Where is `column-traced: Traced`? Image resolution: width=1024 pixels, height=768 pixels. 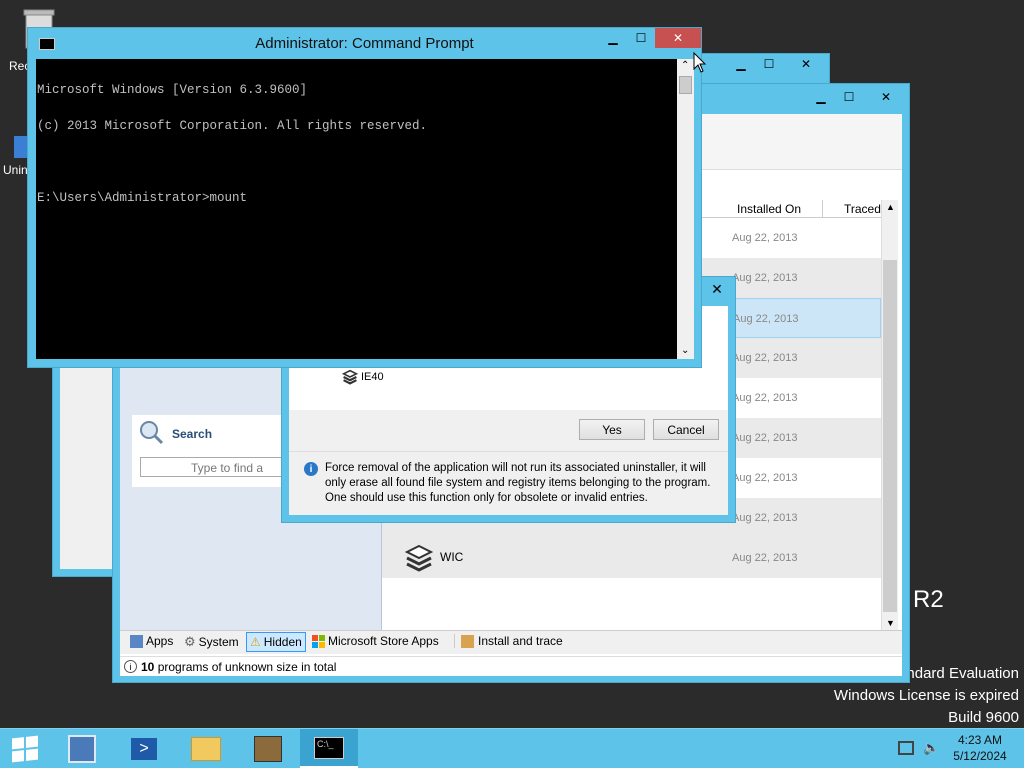
column-traced: Traced is located at coordinates (862, 209).